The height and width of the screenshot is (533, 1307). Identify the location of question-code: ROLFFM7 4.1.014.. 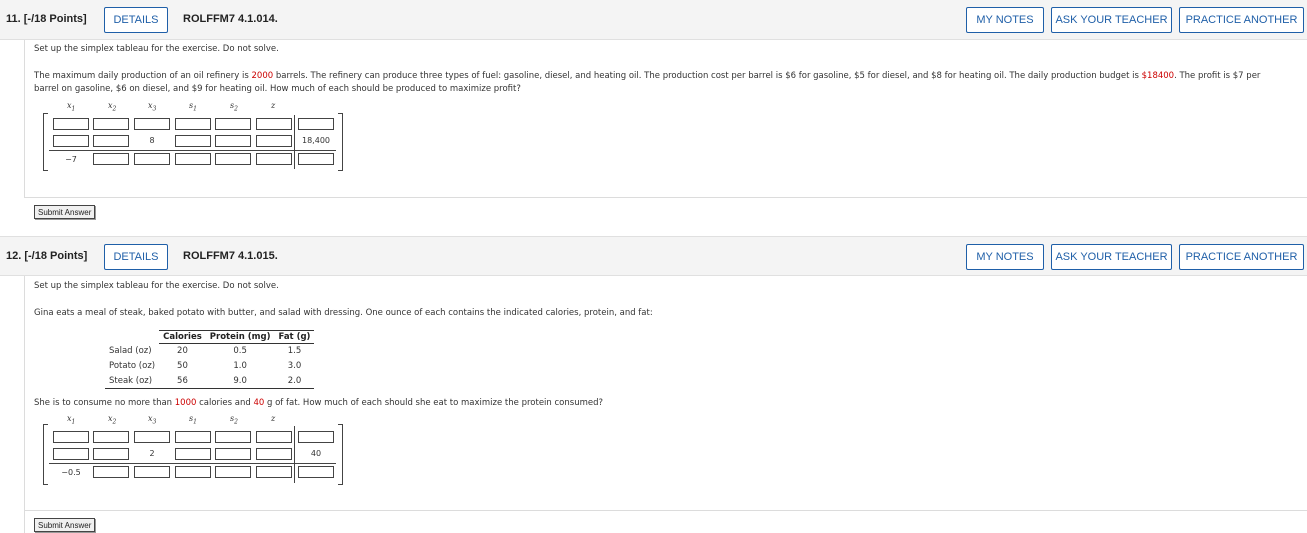
(230, 19).